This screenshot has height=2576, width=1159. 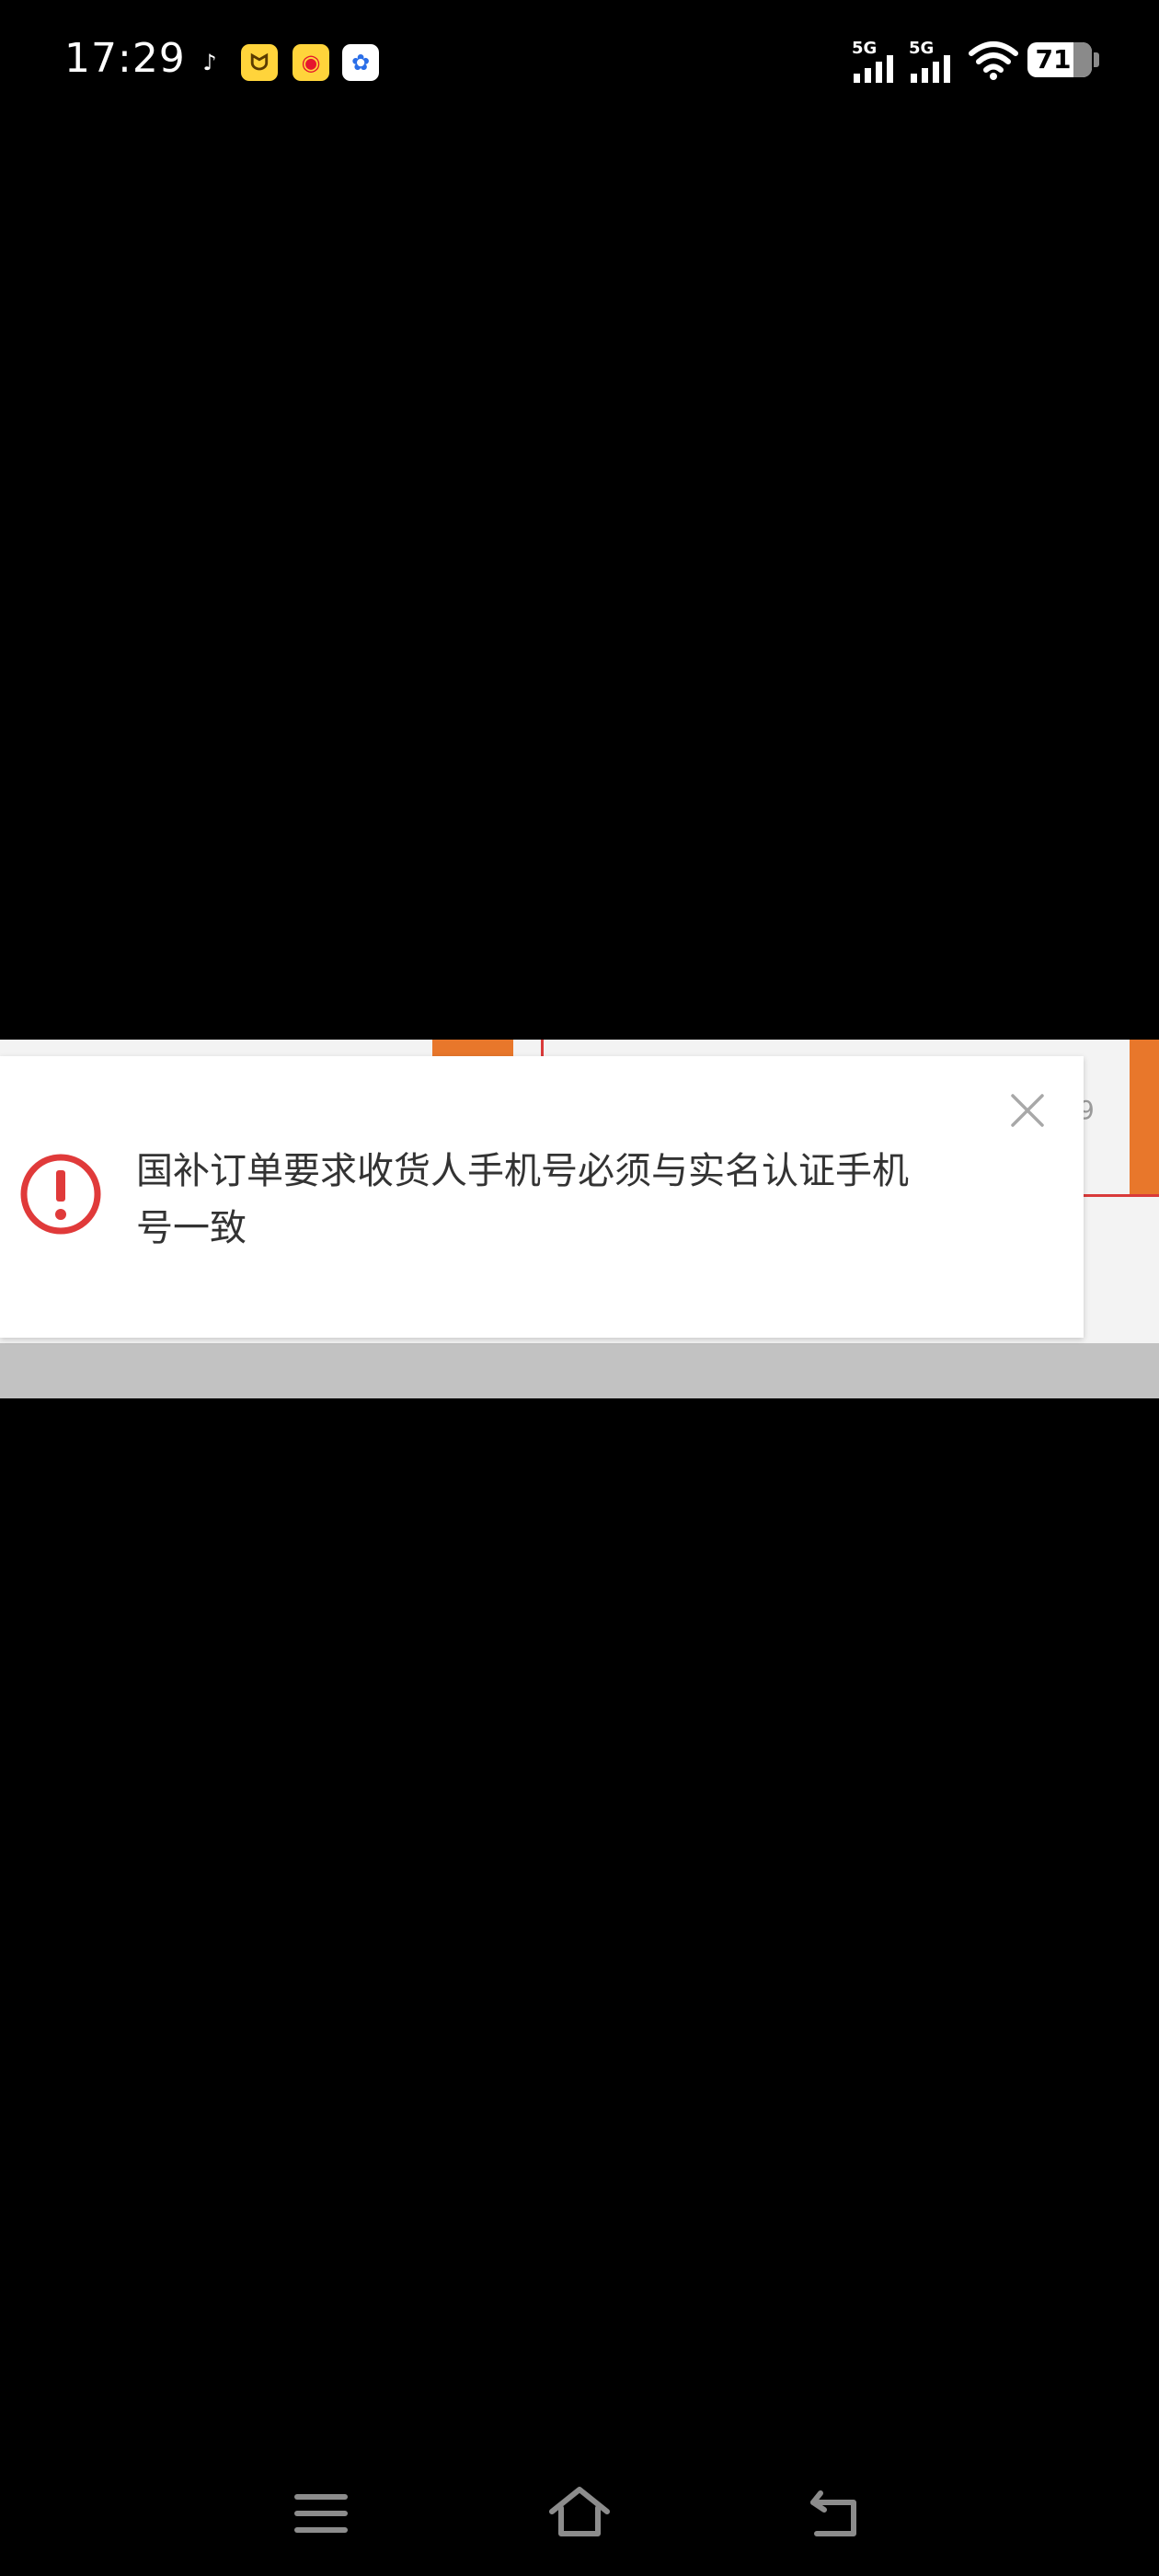 What do you see at coordinates (877, 61) in the screenshot?
I see `signal-strength-icon: 5G` at bounding box center [877, 61].